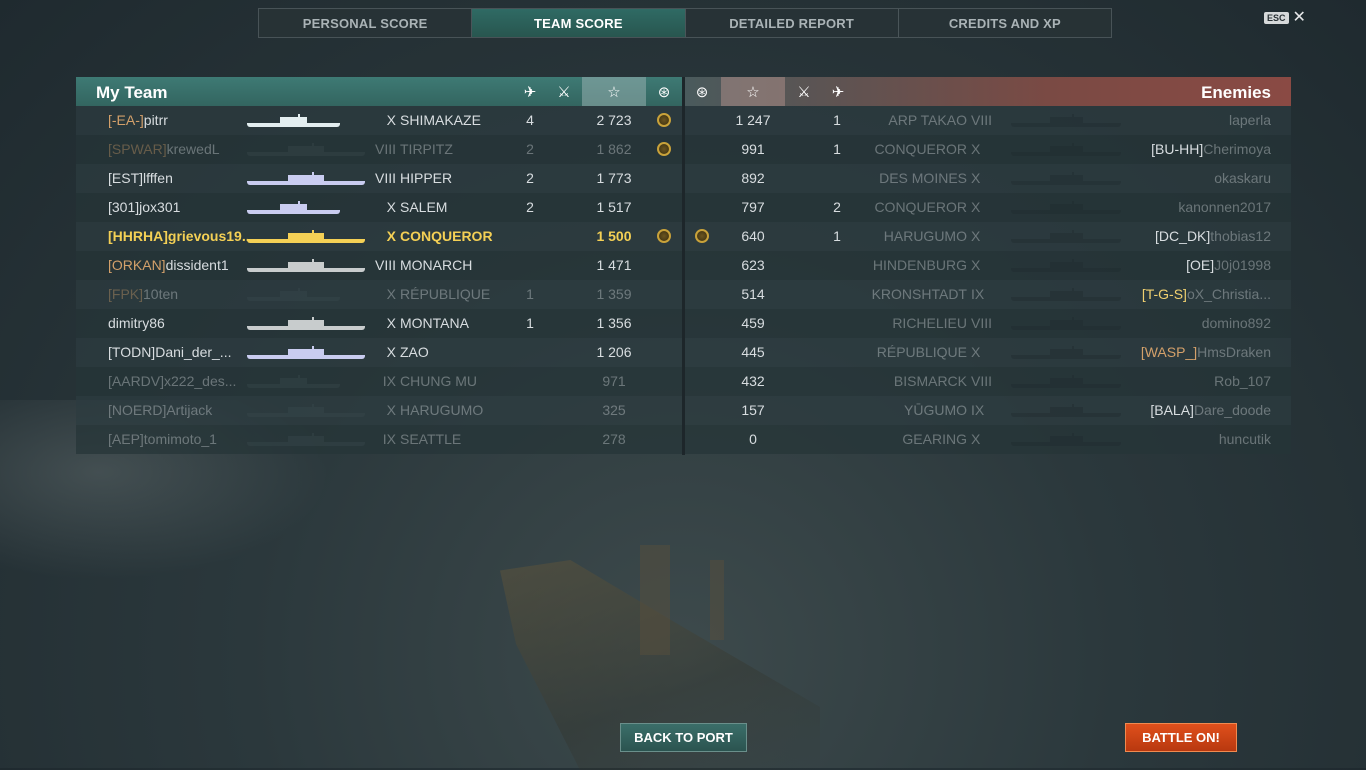  I want to click on background-ship-mast, so click(717, 600).